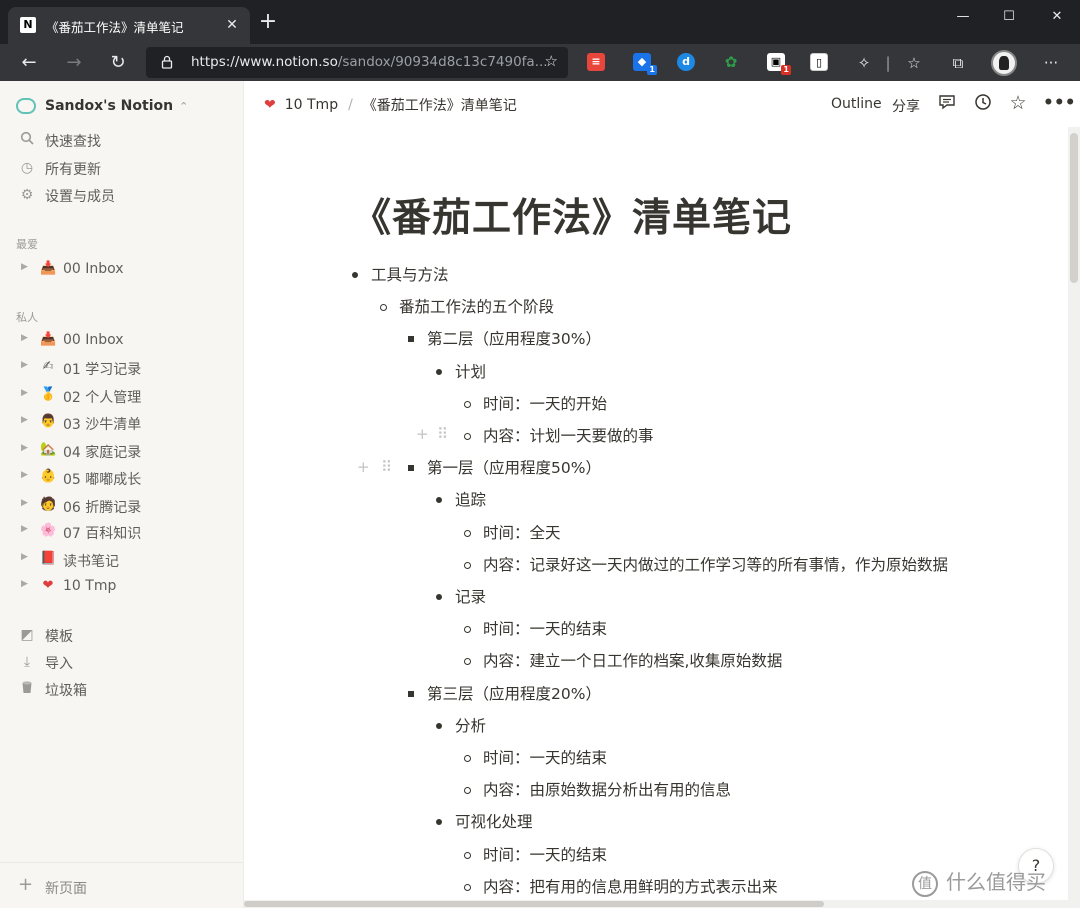  What do you see at coordinates (121, 586) in the screenshot?
I see `sidebar-page-tmp: ▶ ❤ 10 Tmp` at bounding box center [121, 586].